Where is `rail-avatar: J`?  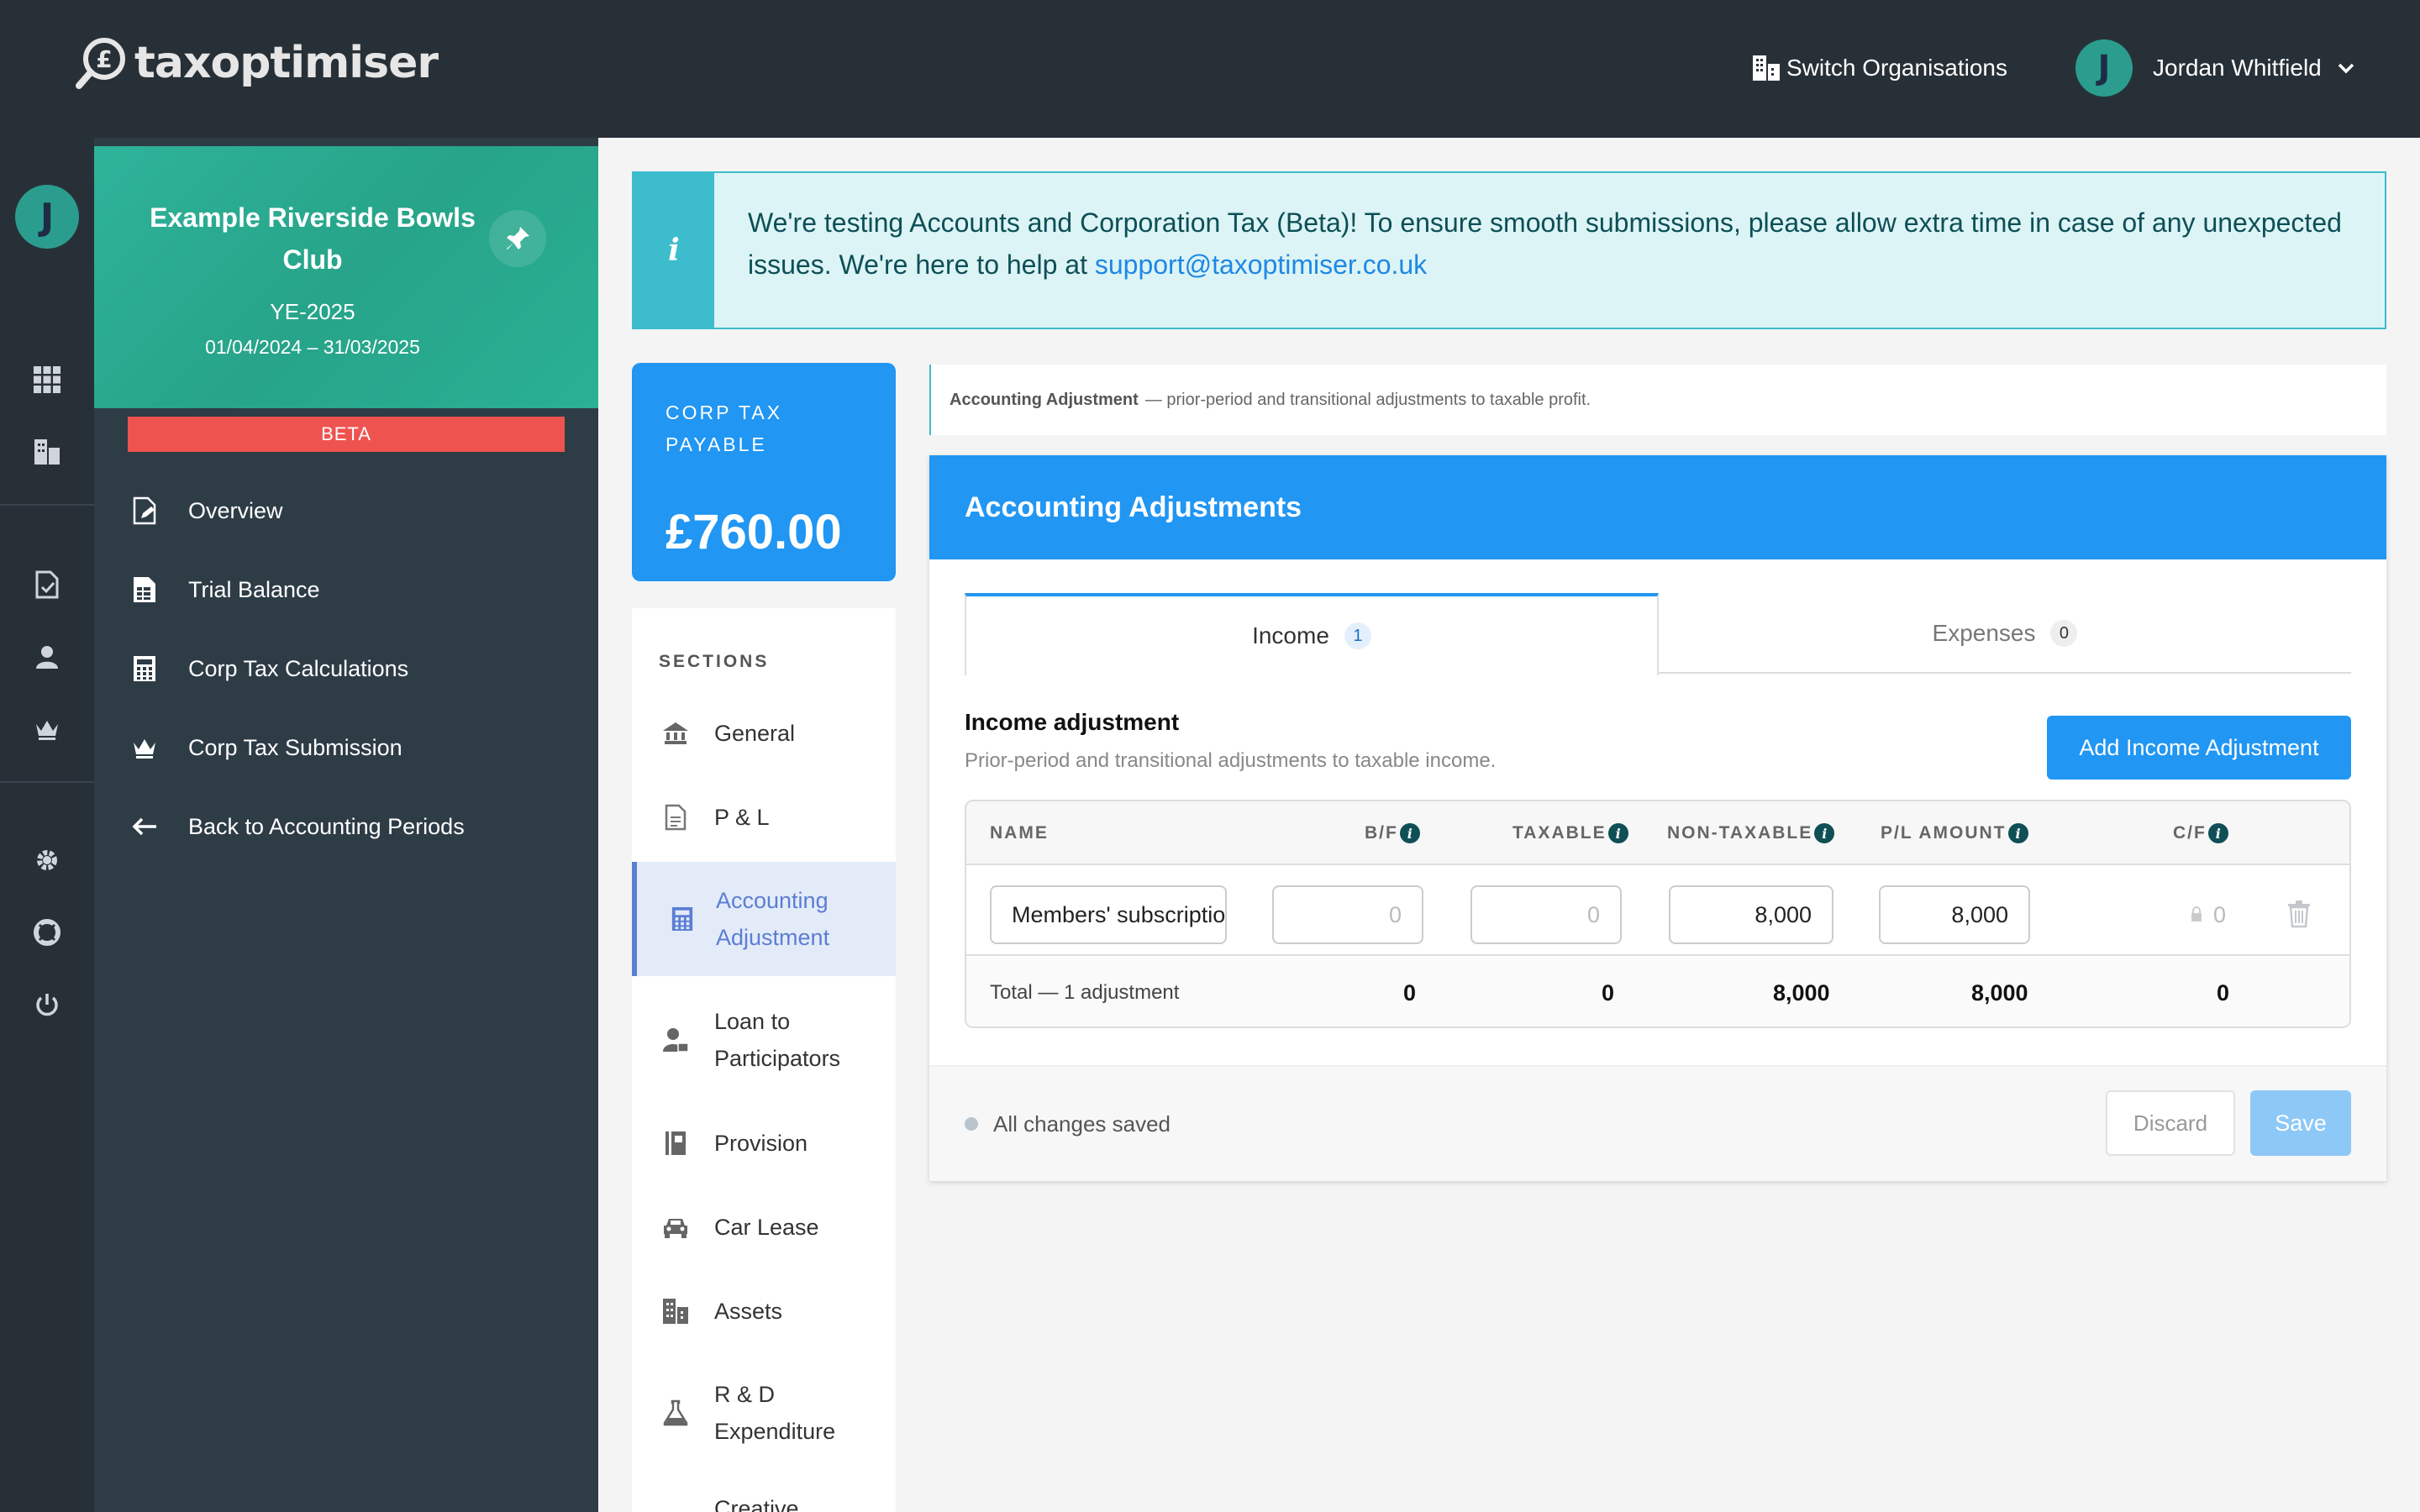
rail-avatar: J is located at coordinates (47, 217).